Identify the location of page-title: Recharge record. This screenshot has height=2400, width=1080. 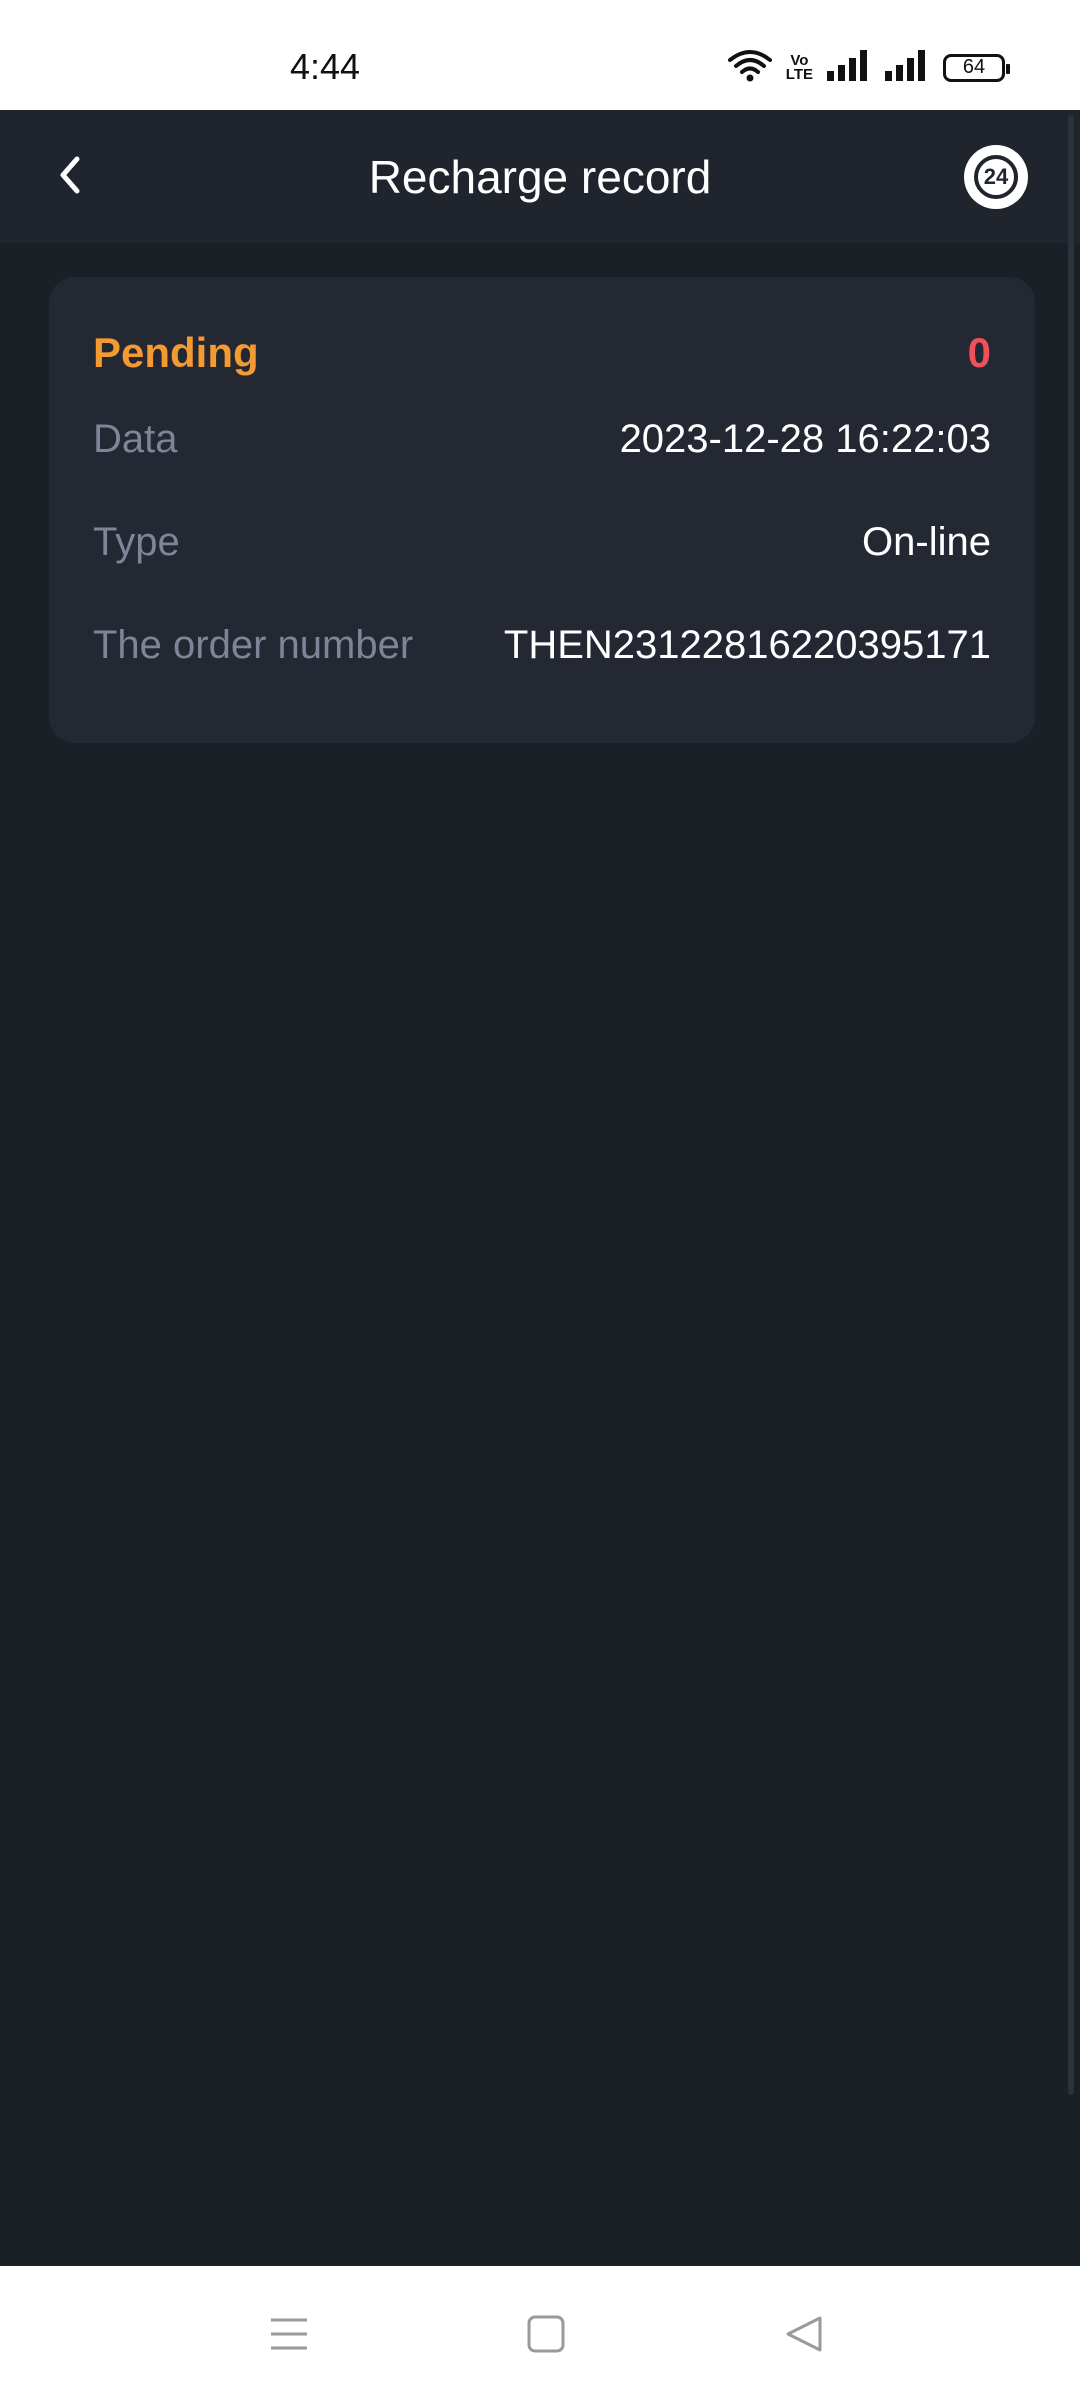
(540, 177).